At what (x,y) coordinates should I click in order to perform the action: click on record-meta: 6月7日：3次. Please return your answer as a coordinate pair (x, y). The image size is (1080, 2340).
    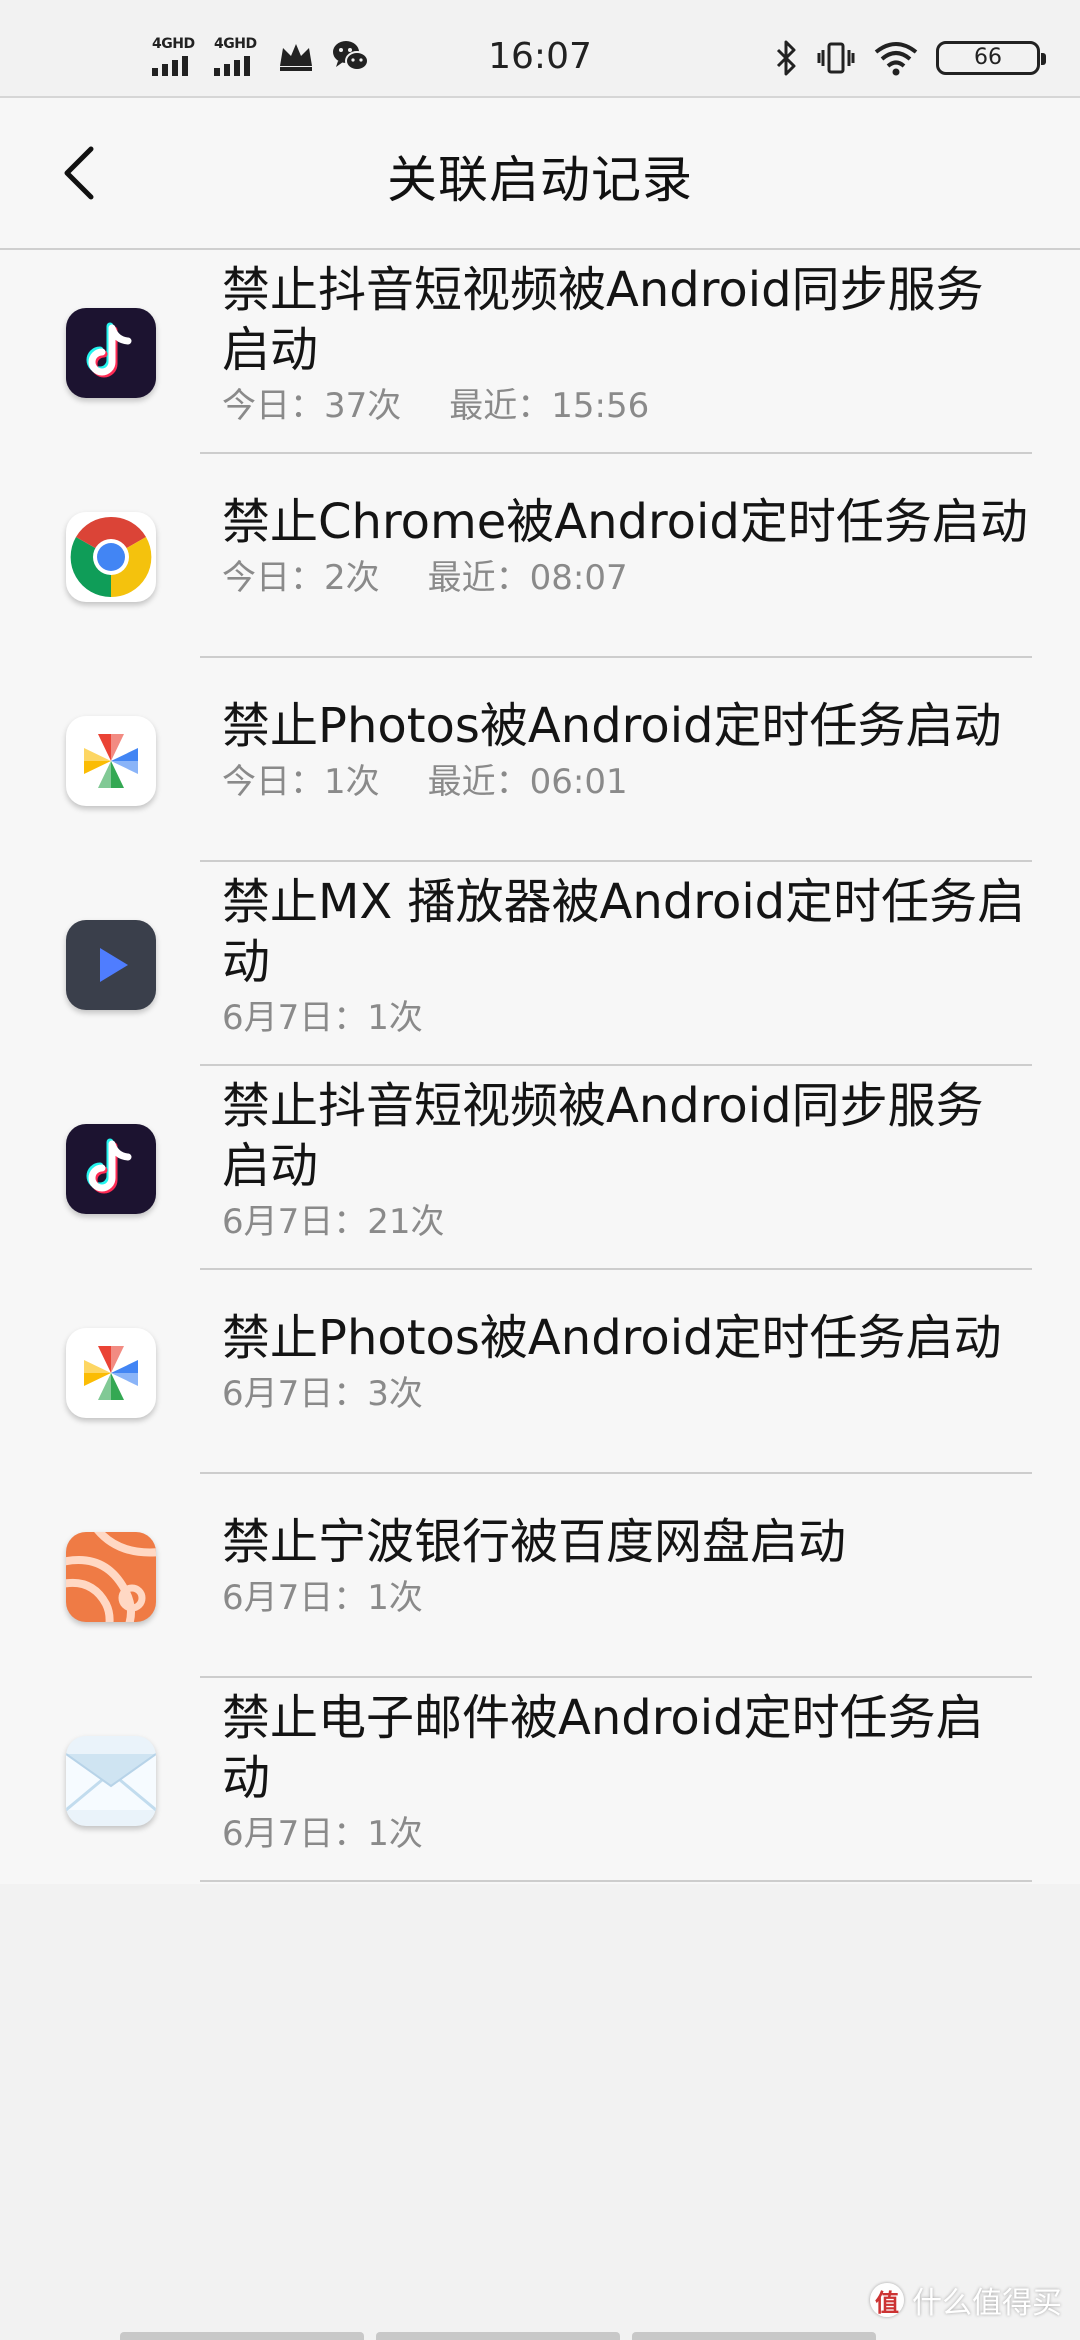
    Looking at the image, I should click on (626, 1394).